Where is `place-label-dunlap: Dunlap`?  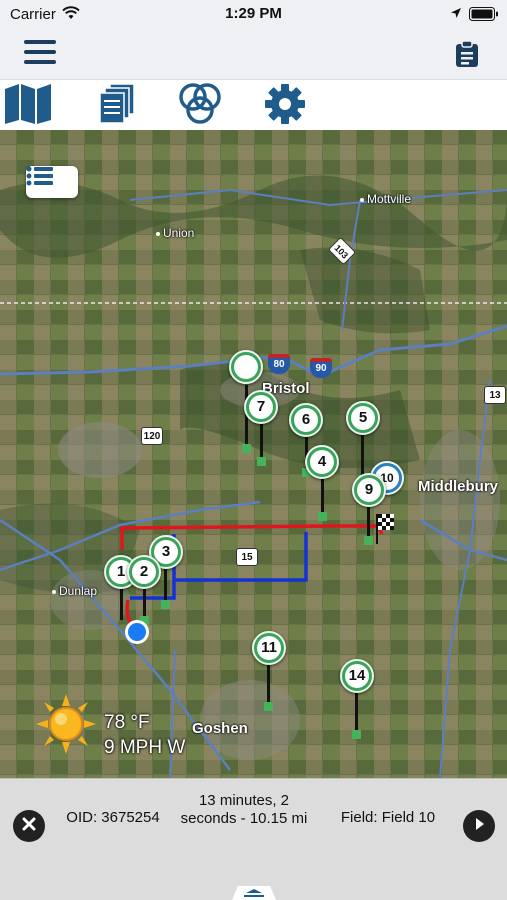 place-label-dunlap: Dunlap is located at coordinates (74, 591).